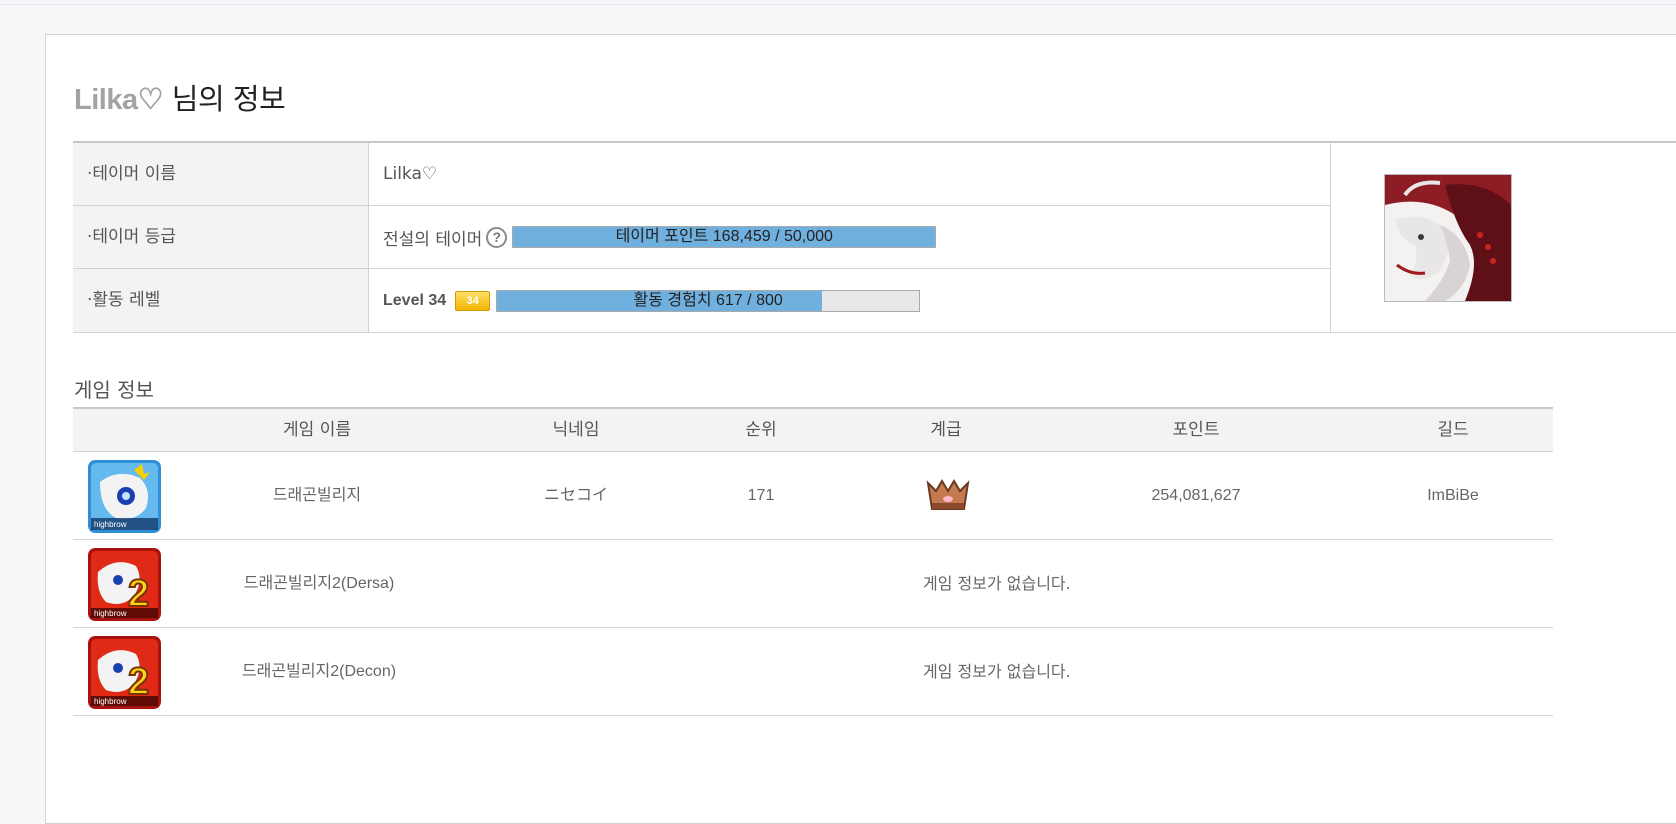 This screenshot has height=824, width=1676. What do you see at coordinates (761, 495) in the screenshot?
I see `game-rank: 171` at bounding box center [761, 495].